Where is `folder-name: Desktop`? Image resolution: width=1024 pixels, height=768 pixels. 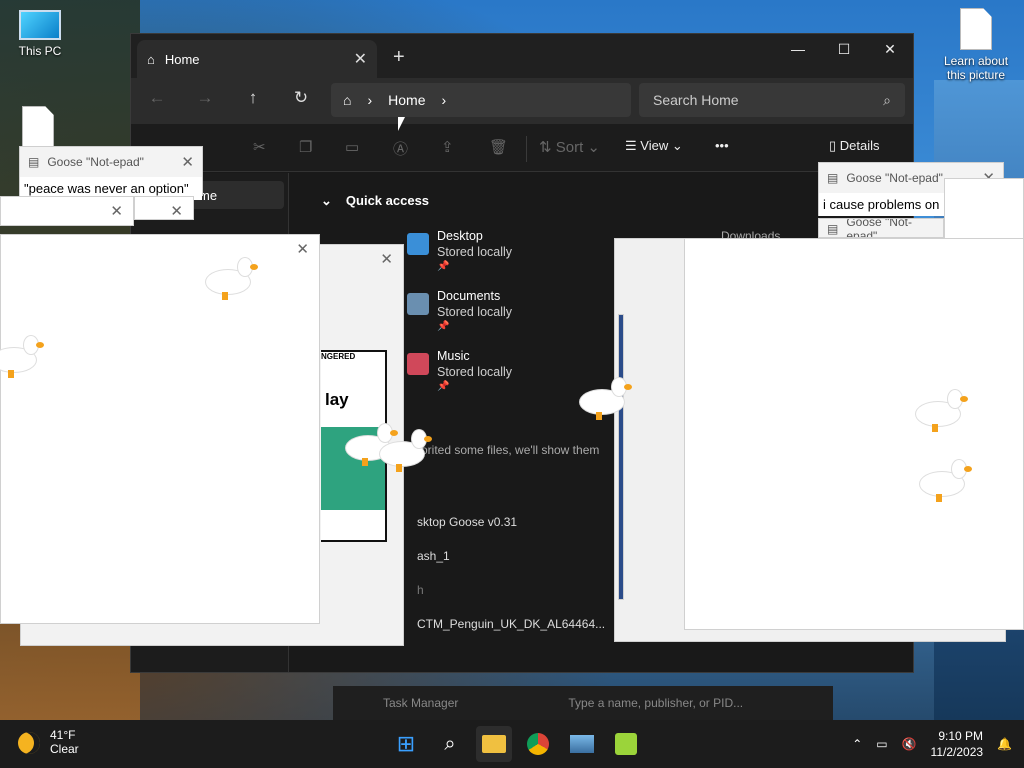
folder-name: Desktop is located at coordinates (460, 236).